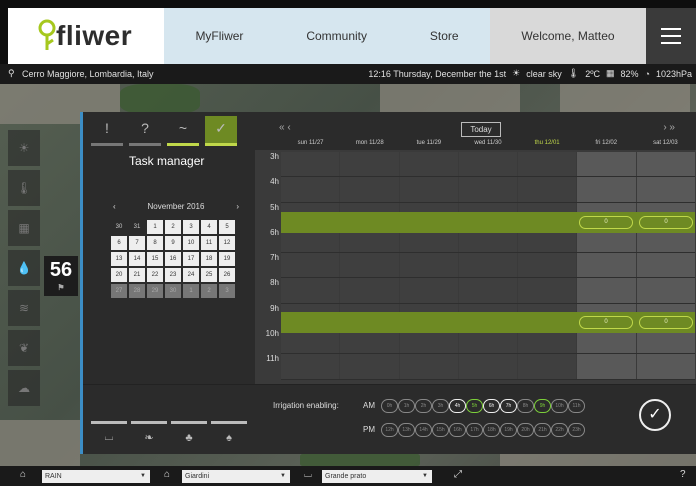 The width and height of the screenshot is (696, 486). What do you see at coordinates (336, 36) in the screenshot?
I see `nav-community: Community` at bounding box center [336, 36].